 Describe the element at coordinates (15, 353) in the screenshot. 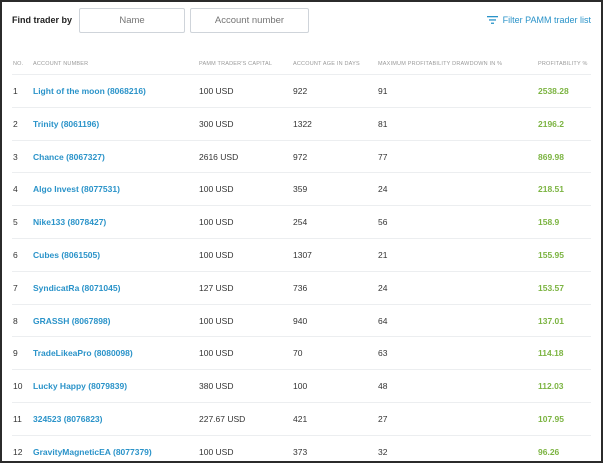

I see `row-number: 9` at that location.